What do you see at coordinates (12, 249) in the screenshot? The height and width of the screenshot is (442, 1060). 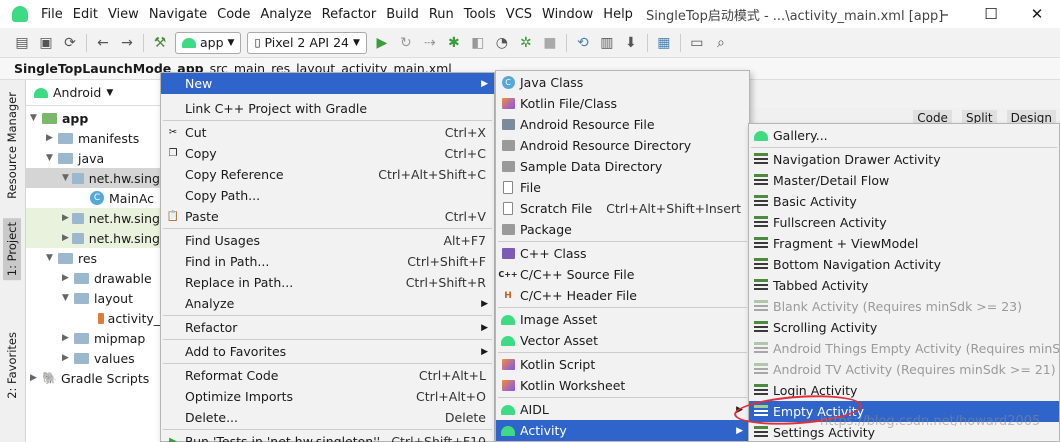 I see `tab-project: 1: Project` at bounding box center [12, 249].